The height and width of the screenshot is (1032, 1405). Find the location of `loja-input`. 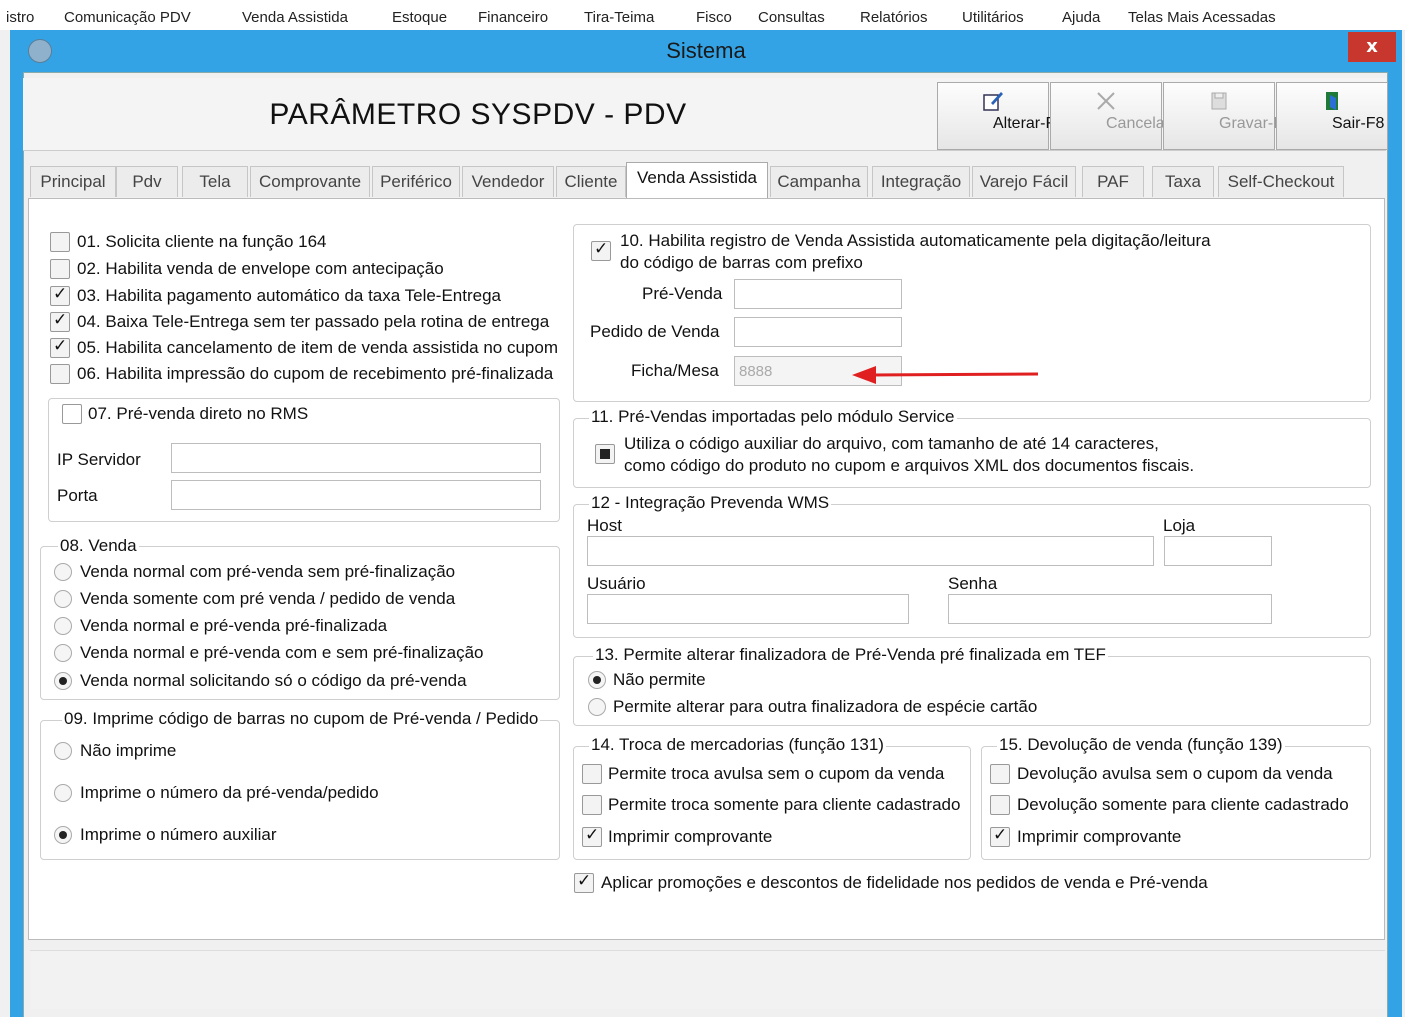

loja-input is located at coordinates (1218, 551).